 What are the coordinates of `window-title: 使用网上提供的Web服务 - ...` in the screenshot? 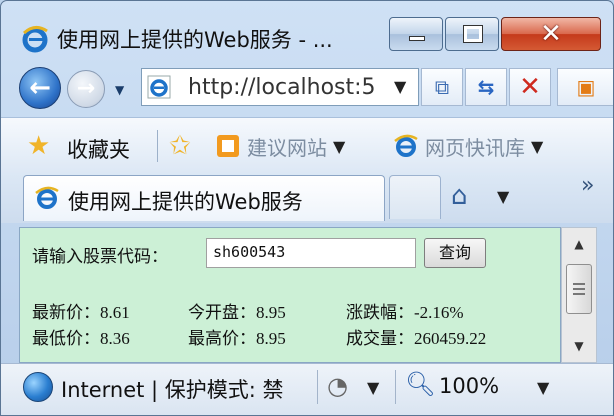 It's located at (195, 40).